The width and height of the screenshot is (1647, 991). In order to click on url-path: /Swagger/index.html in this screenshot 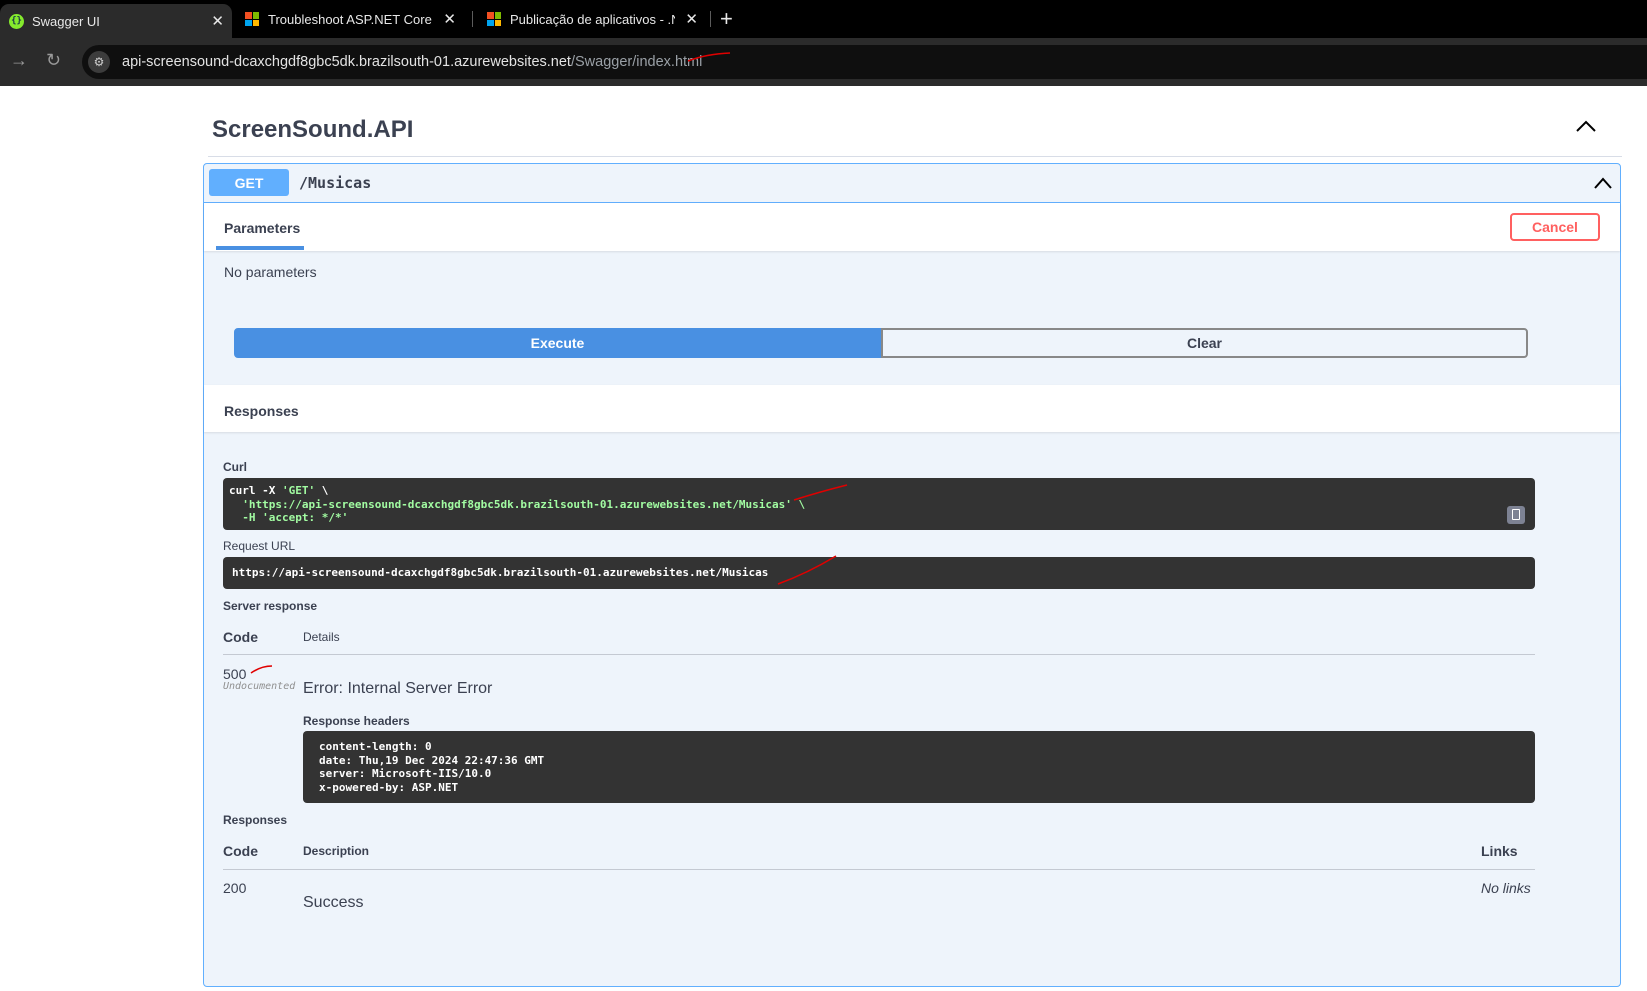, I will do `click(636, 62)`.